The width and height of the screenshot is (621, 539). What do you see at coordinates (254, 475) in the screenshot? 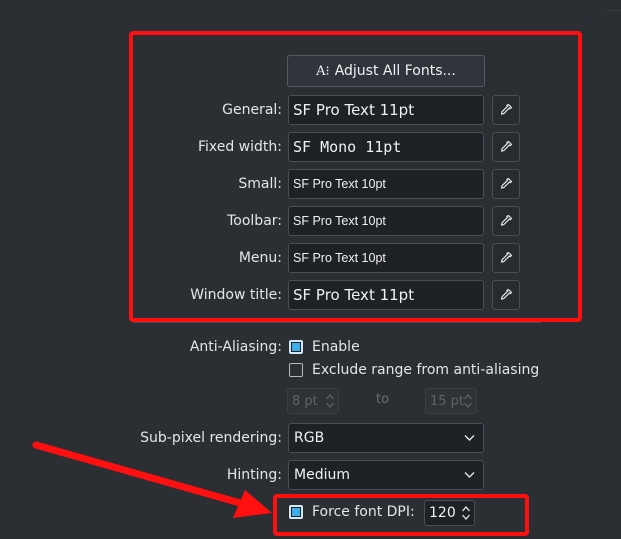
I see `hinting-label: Hinting:` at bounding box center [254, 475].